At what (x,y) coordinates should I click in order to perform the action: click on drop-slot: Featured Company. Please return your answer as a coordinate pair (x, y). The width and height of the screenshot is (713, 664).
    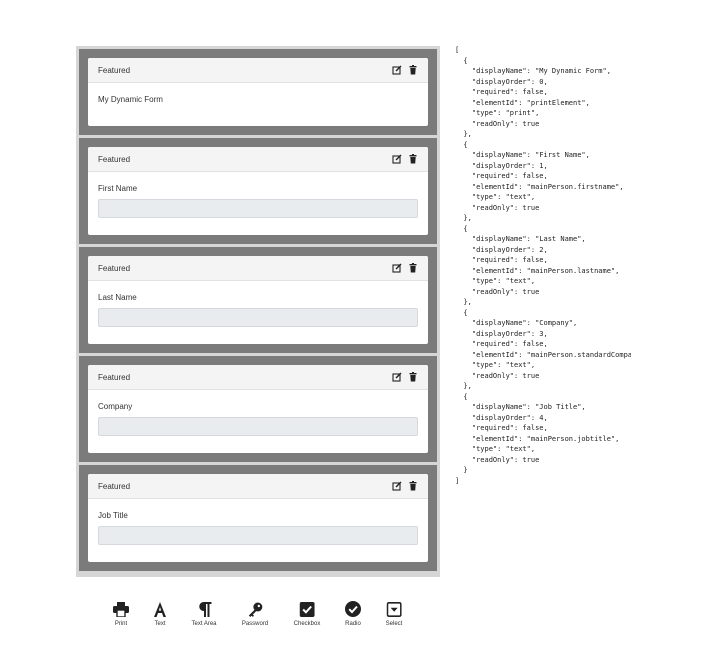
    Looking at the image, I should click on (258, 409).